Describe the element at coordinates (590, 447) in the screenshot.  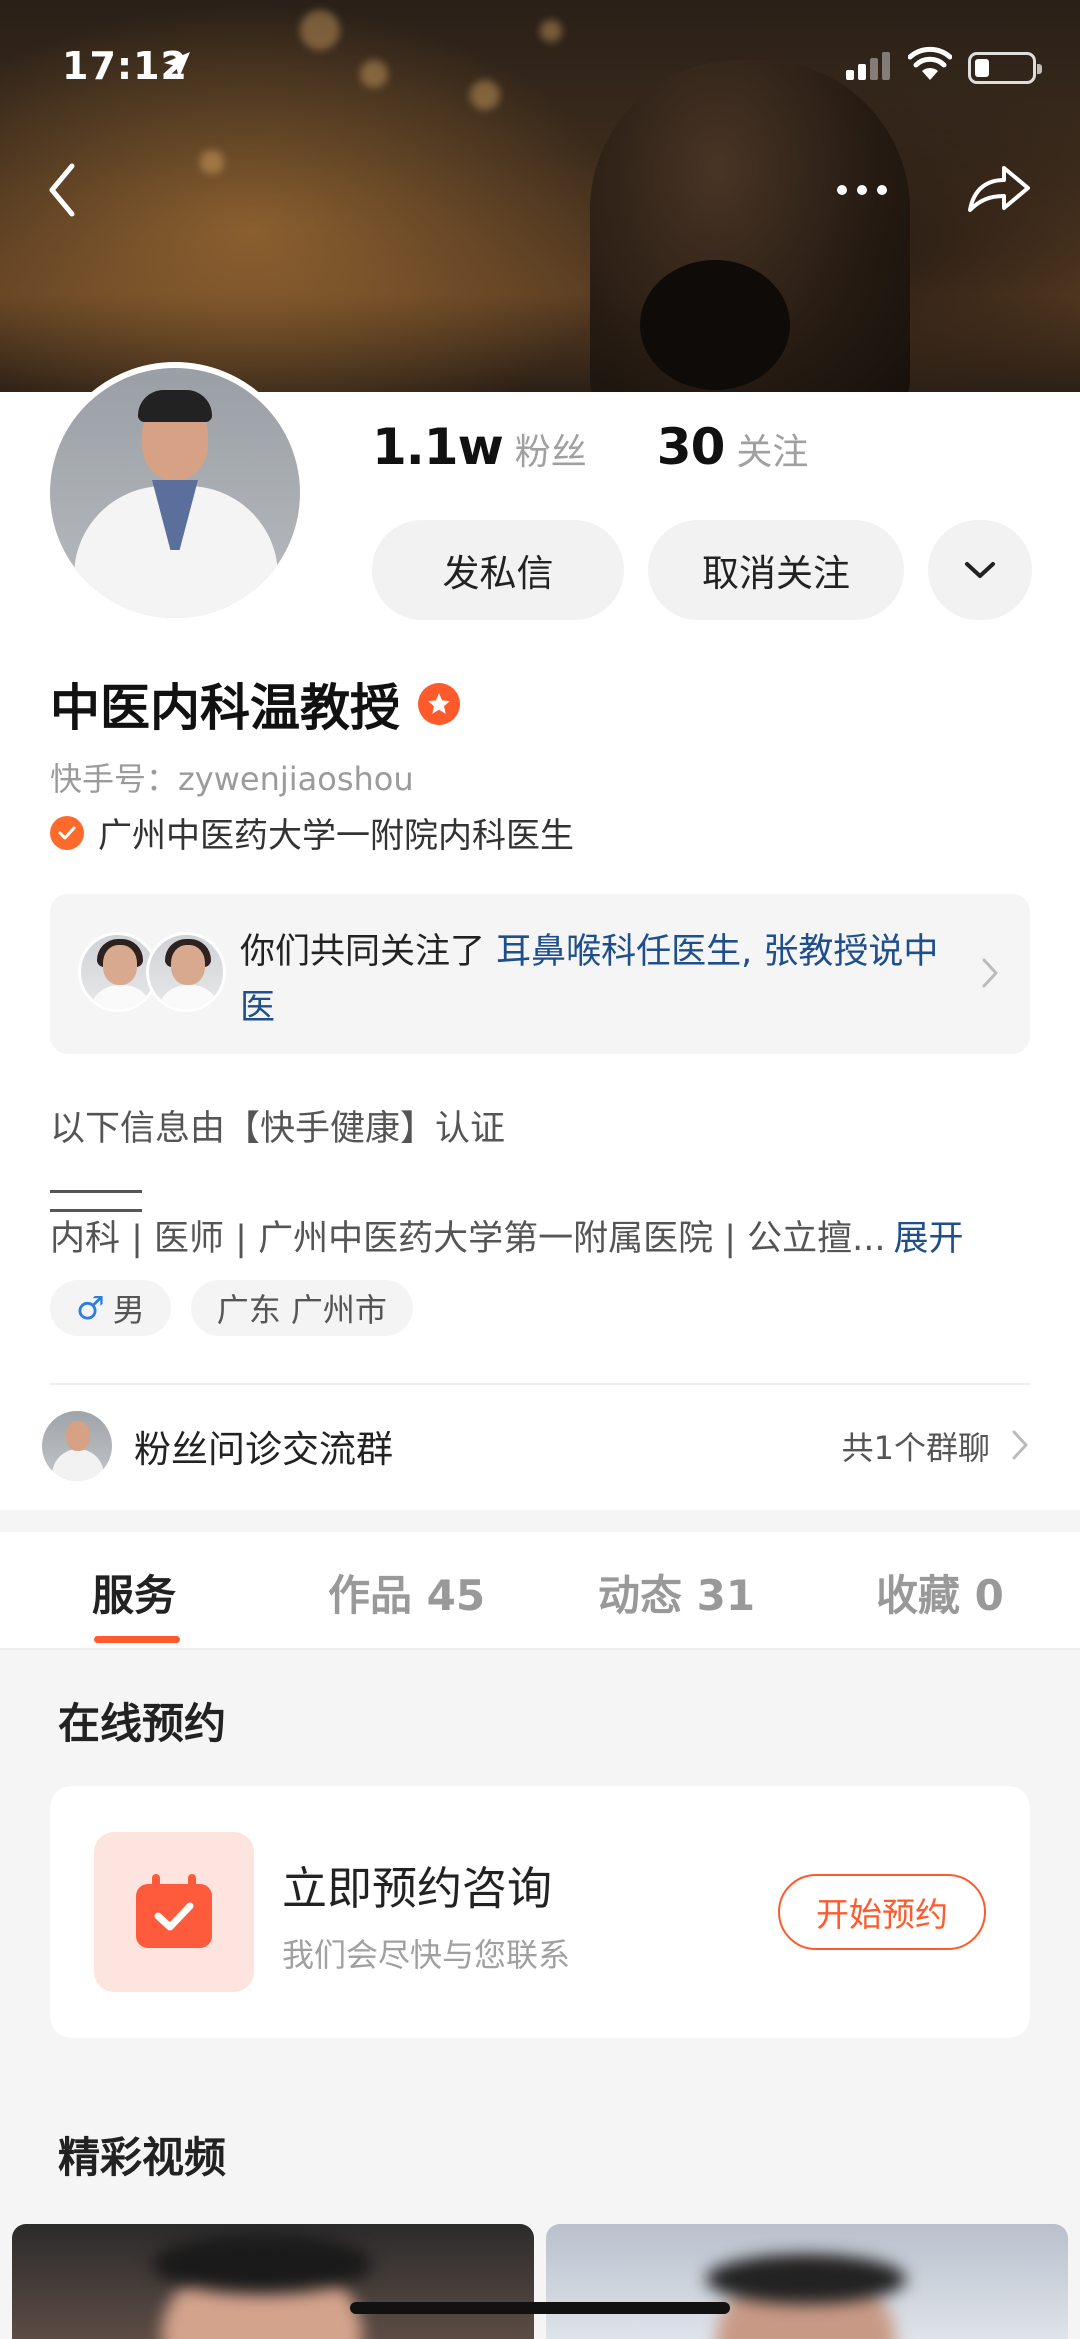
I see `profile-stats: 1.1w 粉丝 30 关注` at that location.